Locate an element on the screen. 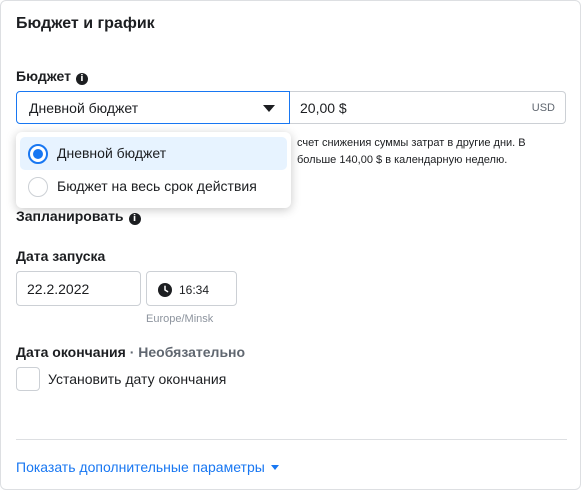 This screenshot has height=490, width=581. radio-unselected-icon is located at coordinates (38, 187).